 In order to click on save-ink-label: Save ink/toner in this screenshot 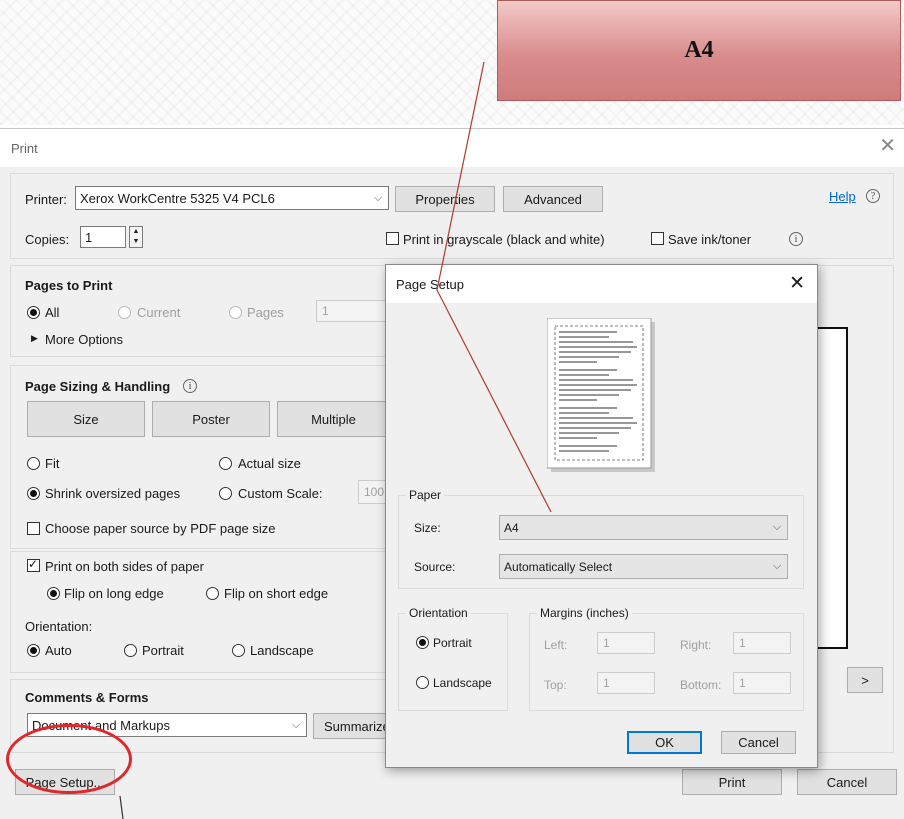, I will do `click(710, 239)`.